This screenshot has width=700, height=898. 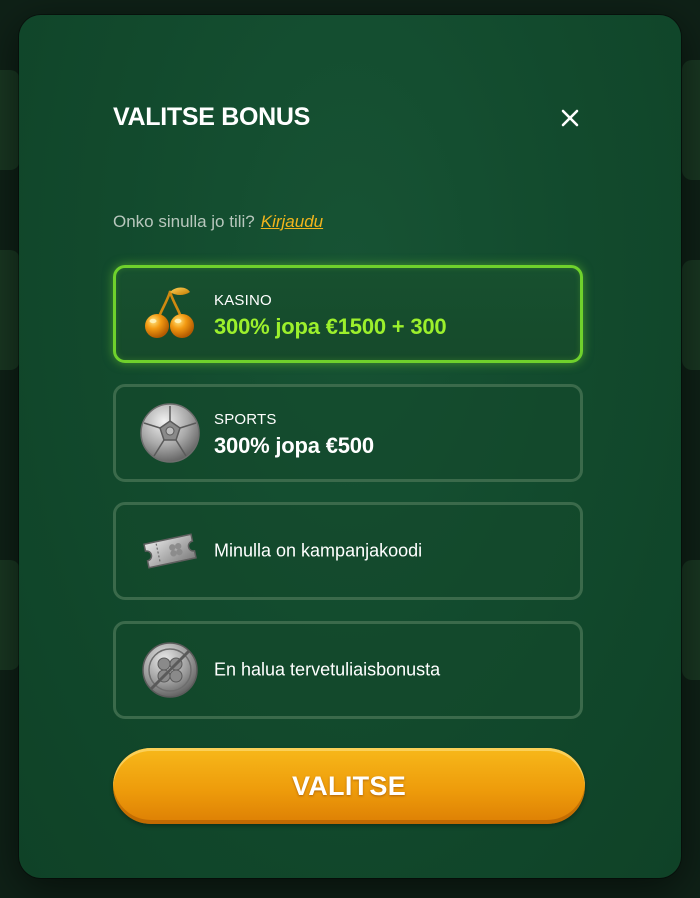 I want to click on ticket-icon, so click(x=170, y=551).